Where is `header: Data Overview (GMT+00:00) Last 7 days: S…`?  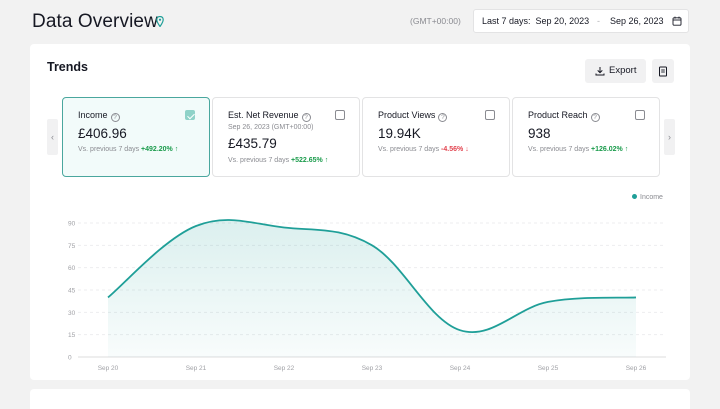 header: Data Overview (GMT+00:00) Last 7 days: S… is located at coordinates (360, 22).